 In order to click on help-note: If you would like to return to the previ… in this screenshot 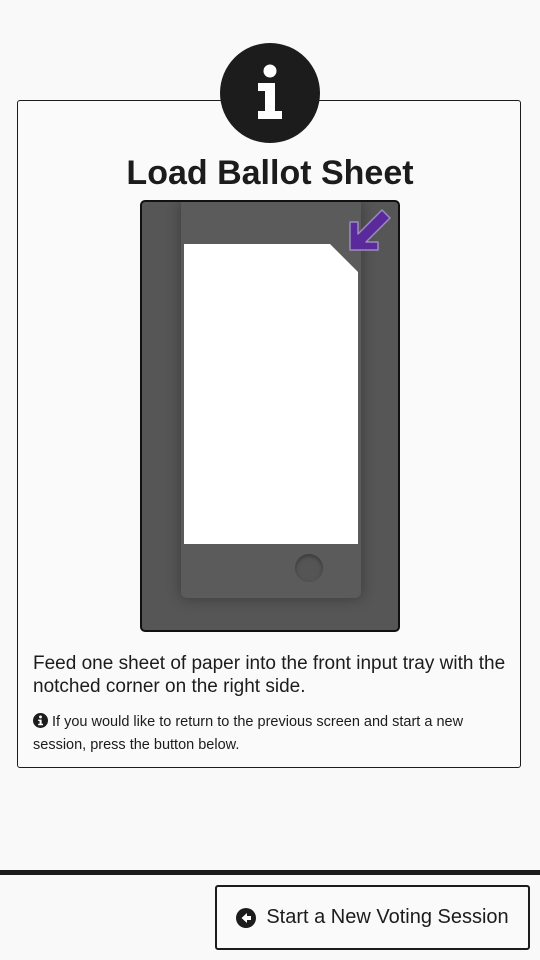, I will do `click(268, 734)`.